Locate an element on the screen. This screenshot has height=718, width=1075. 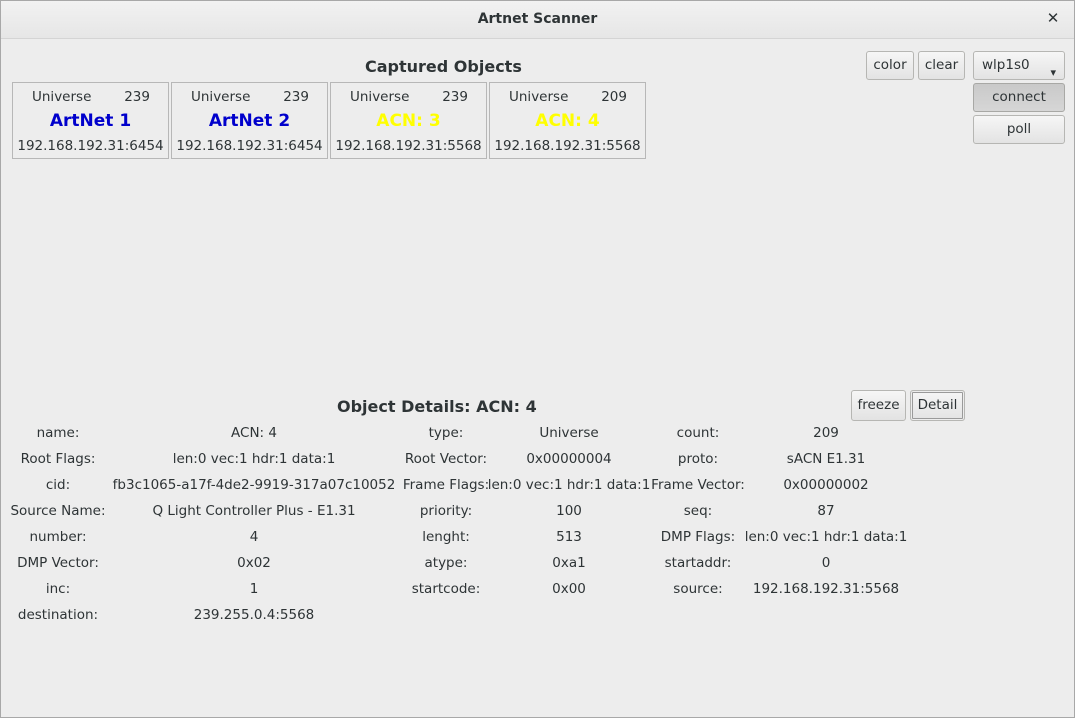
detail-value: 87 is located at coordinates (826, 511).